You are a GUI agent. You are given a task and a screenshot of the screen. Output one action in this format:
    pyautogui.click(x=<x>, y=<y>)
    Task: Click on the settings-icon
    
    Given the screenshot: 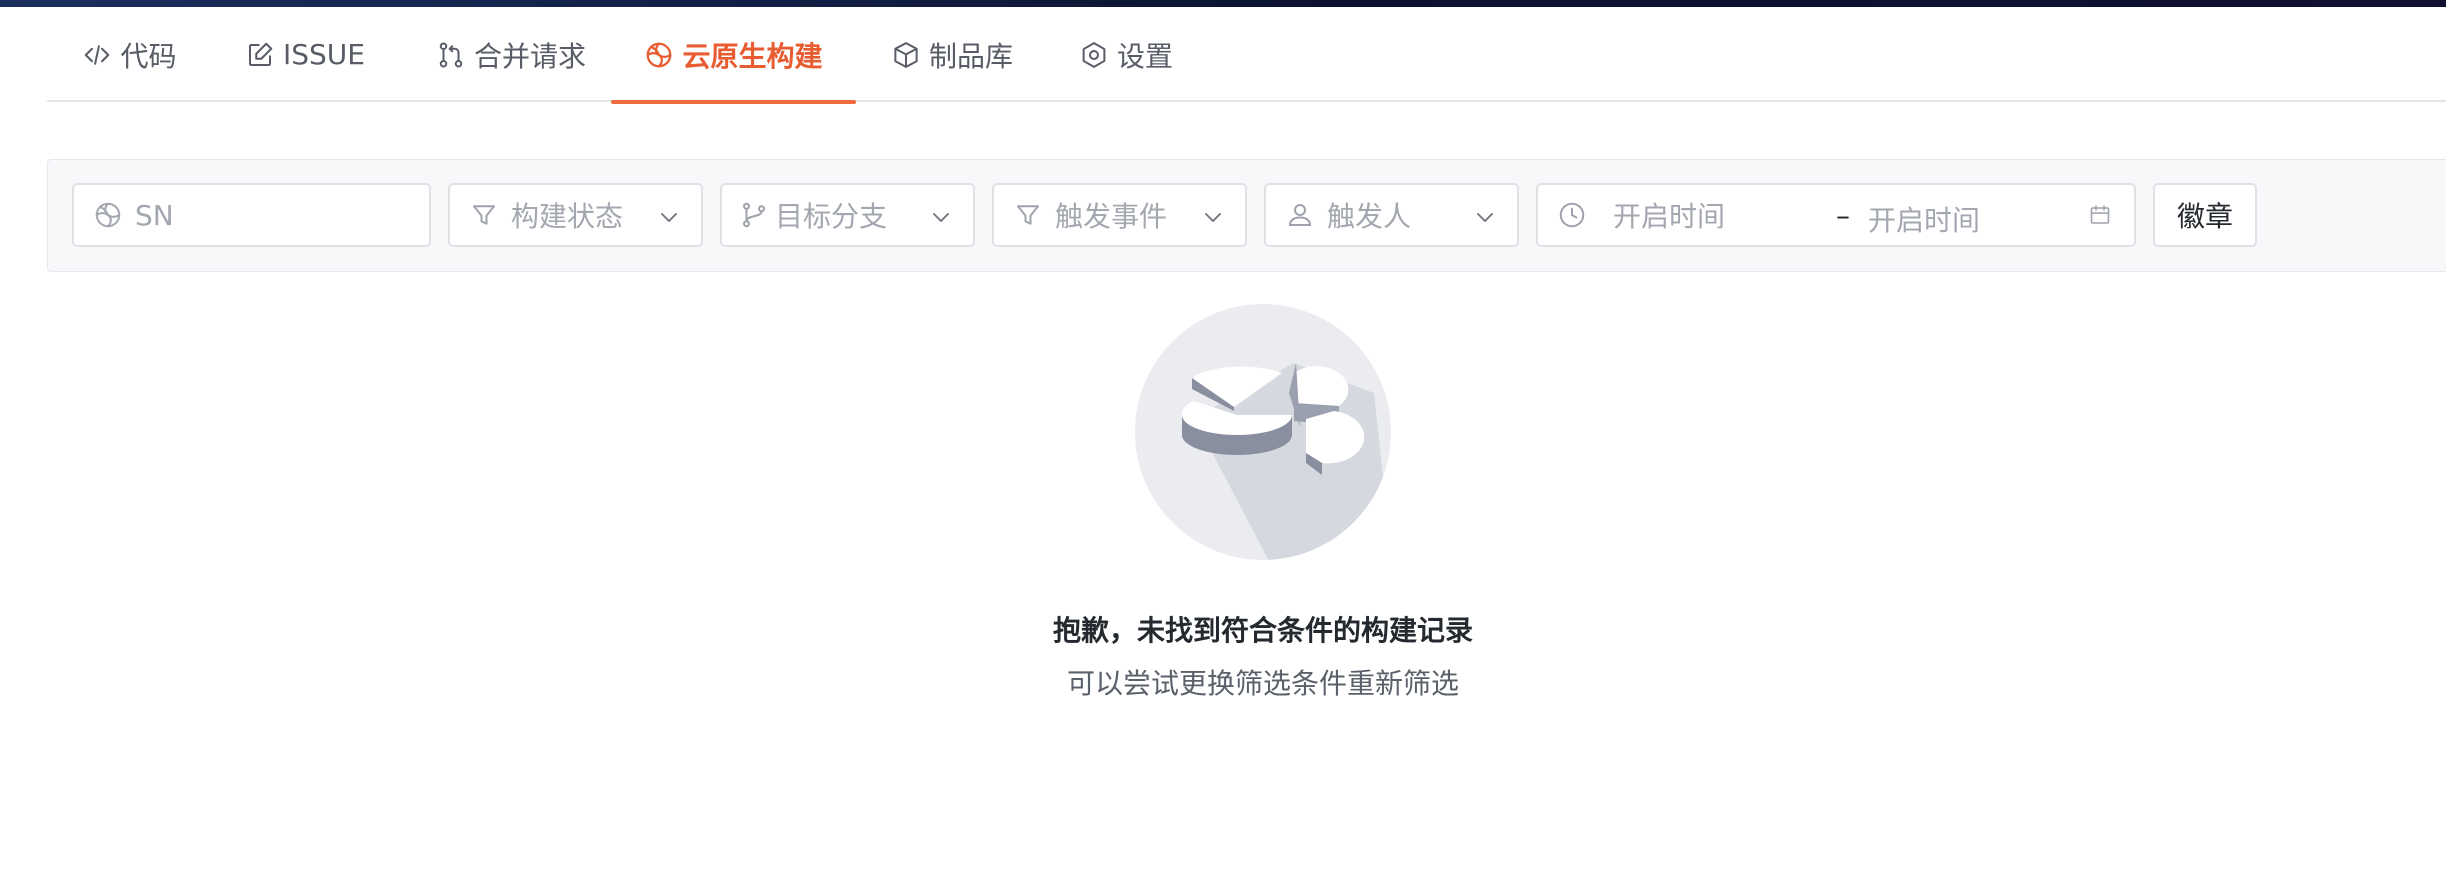 What is the action you would take?
    pyautogui.click(x=1094, y=55)
    